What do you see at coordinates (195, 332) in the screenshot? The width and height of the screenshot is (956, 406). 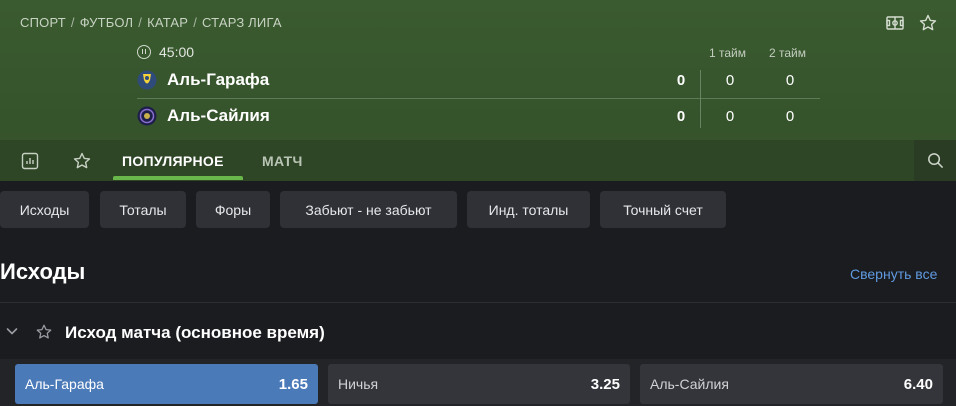 I see `market-title: Исход матча (основное время)` at bounding box center [195, 332].